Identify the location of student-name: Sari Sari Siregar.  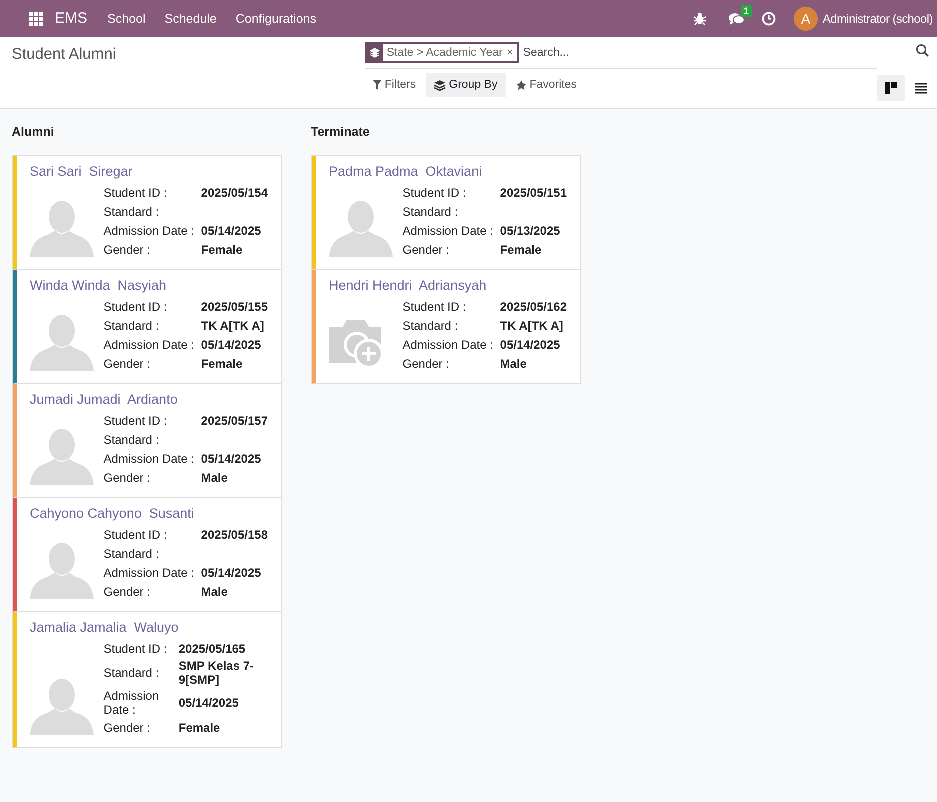
(82, 171).